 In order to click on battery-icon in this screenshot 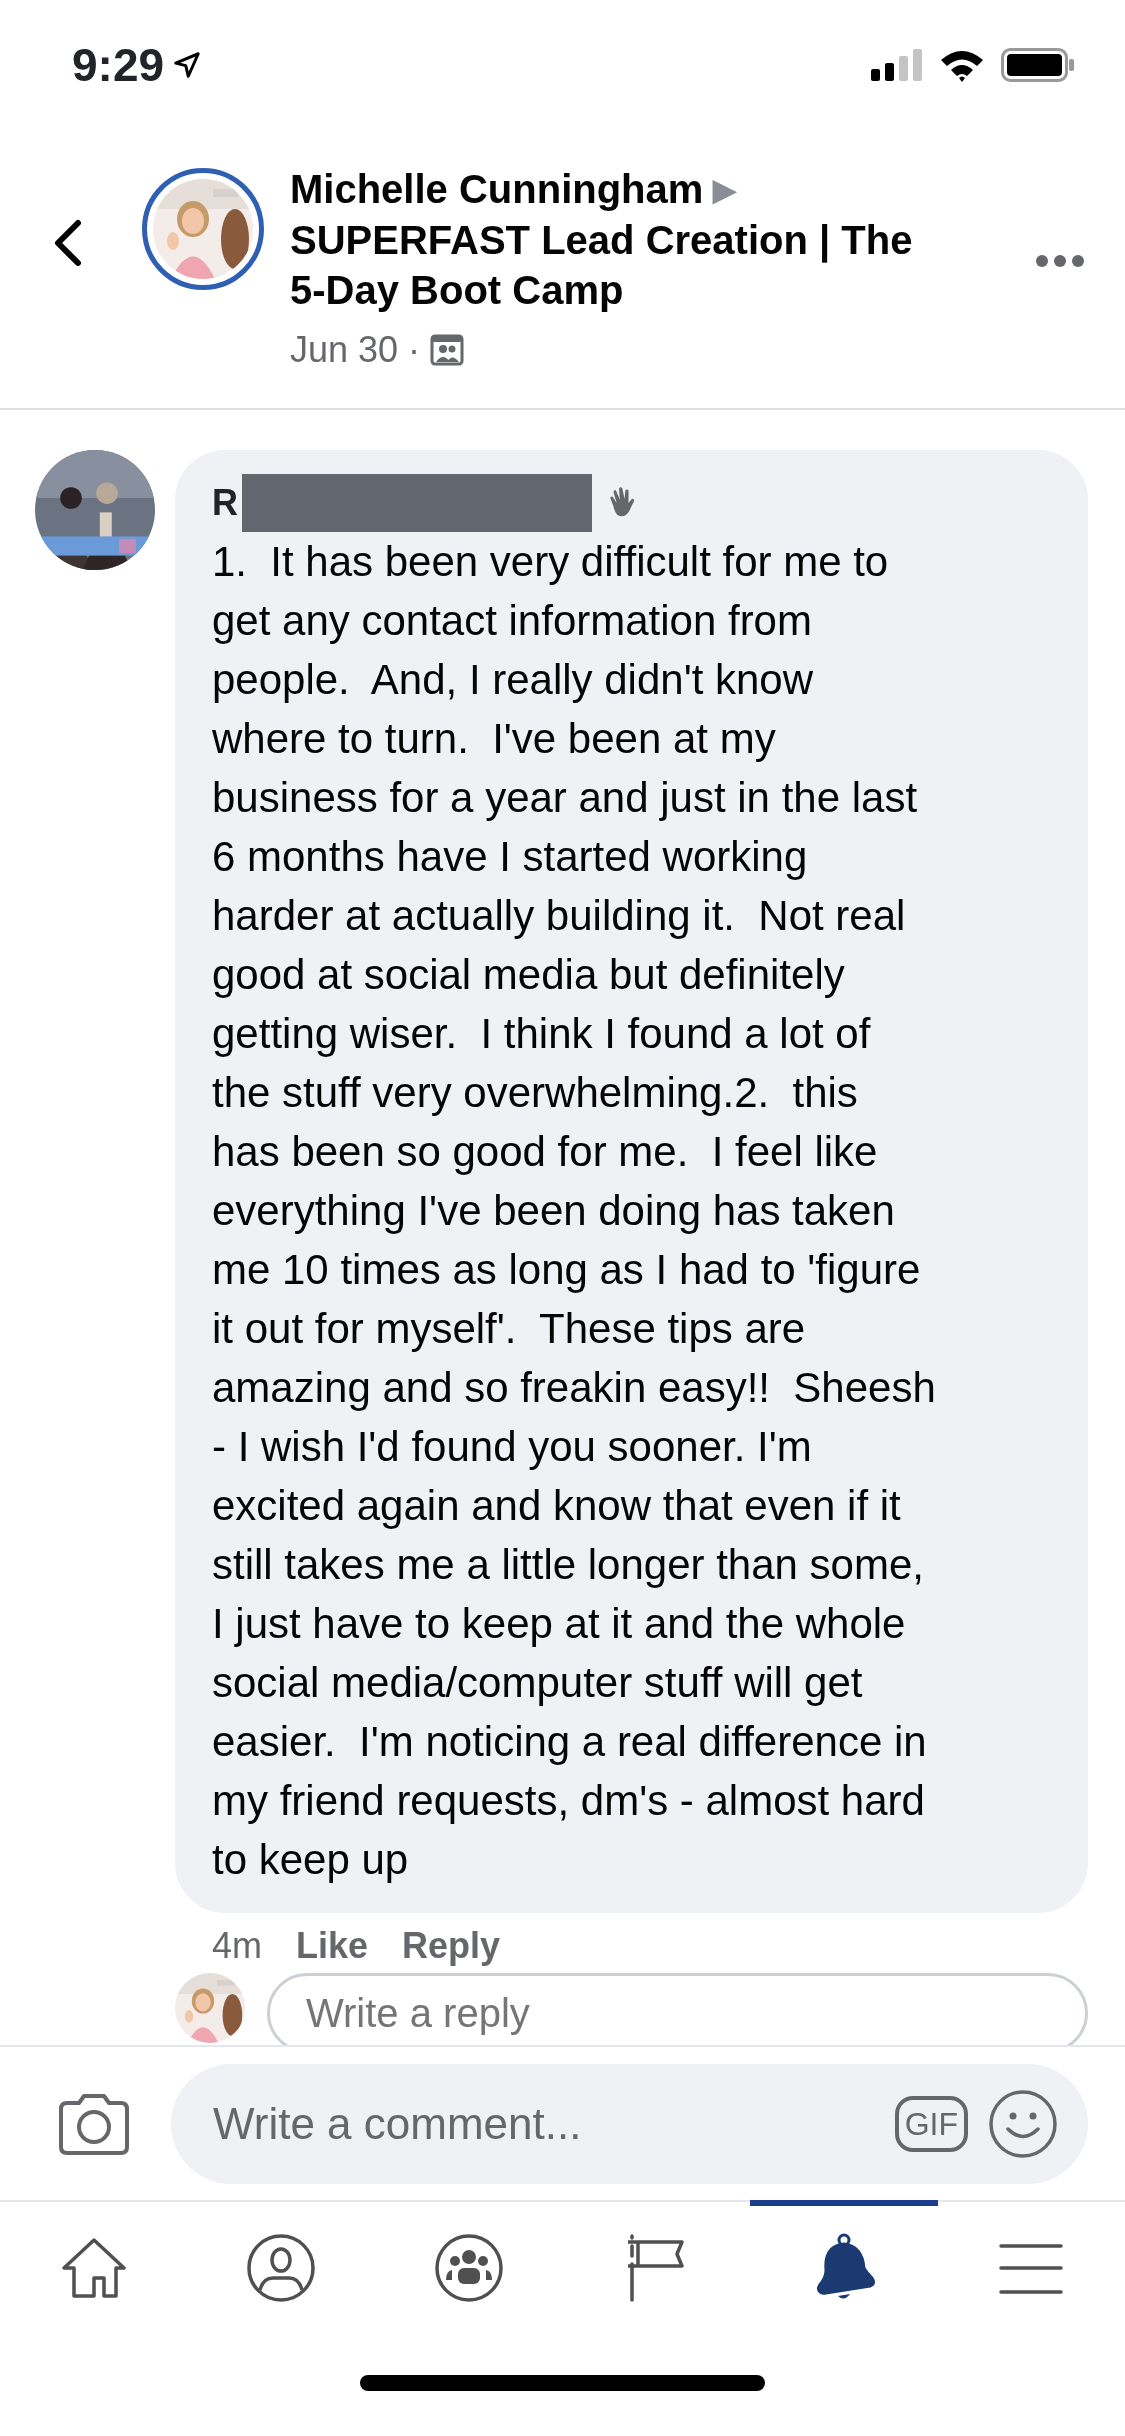, I will do `click(1038, 65)`.